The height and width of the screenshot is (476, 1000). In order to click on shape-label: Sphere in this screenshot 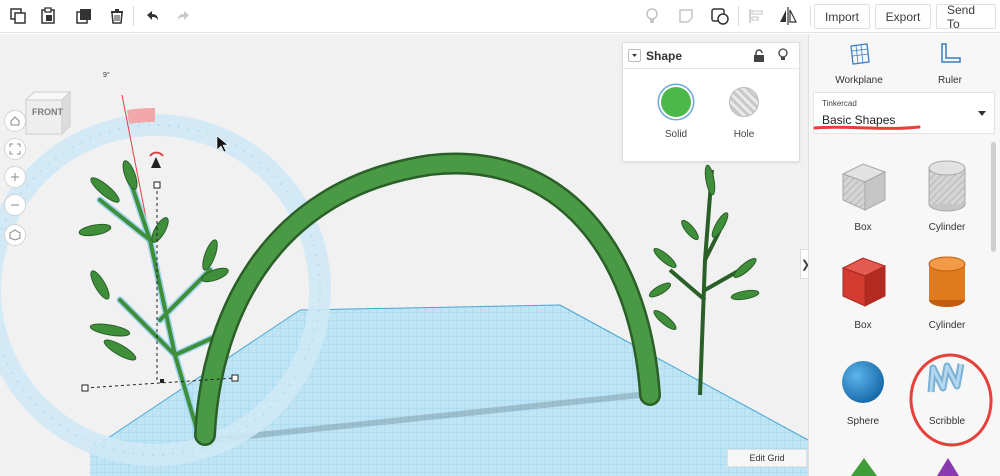, I will do `click(863, 421)`.